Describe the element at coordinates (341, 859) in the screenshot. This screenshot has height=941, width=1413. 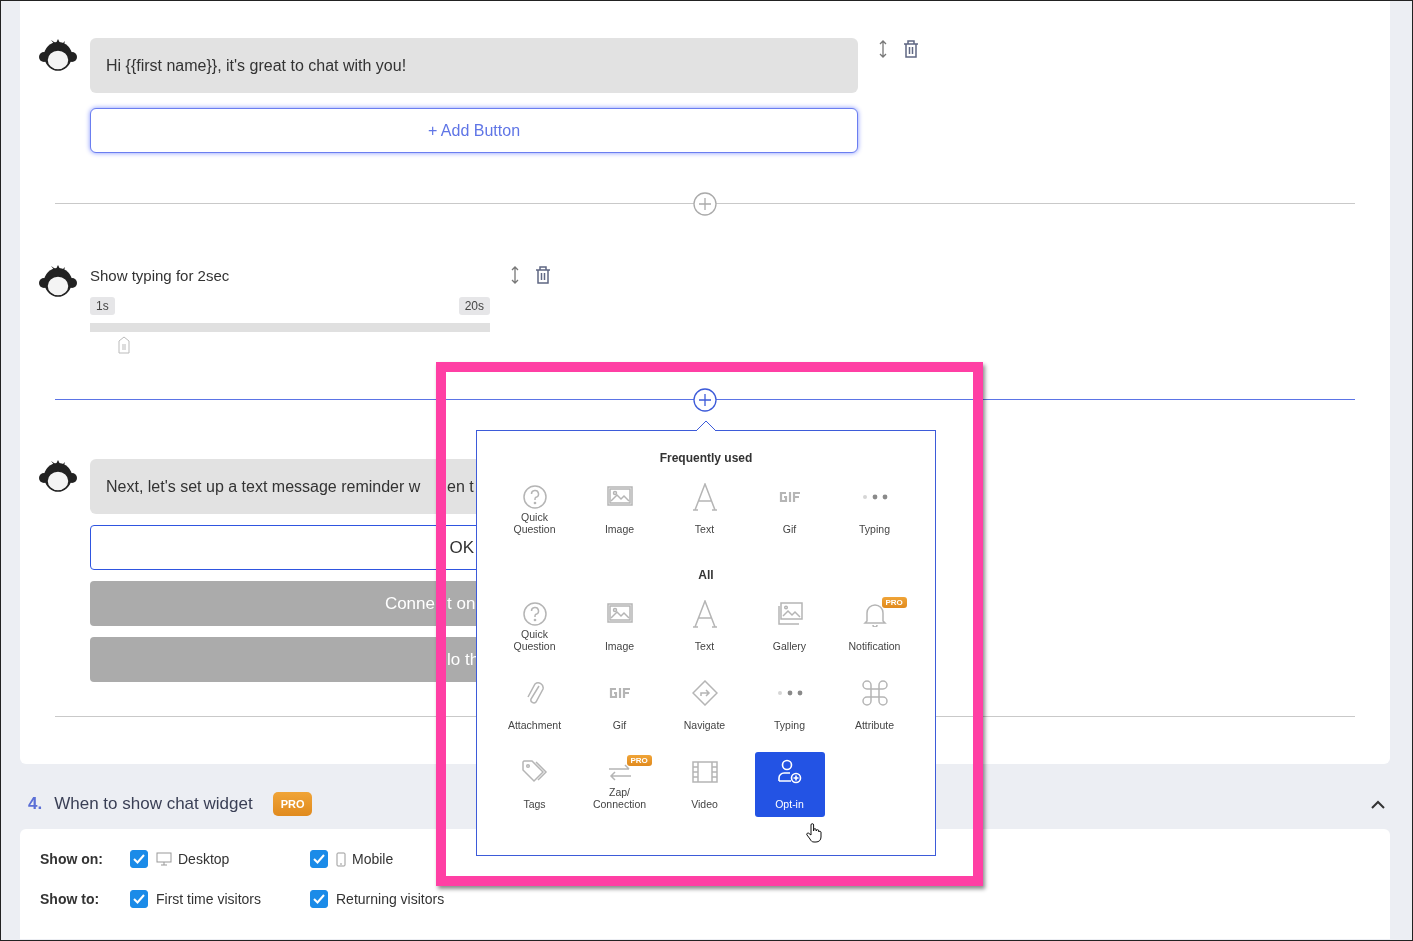
I see `mobile-icon` at that location.